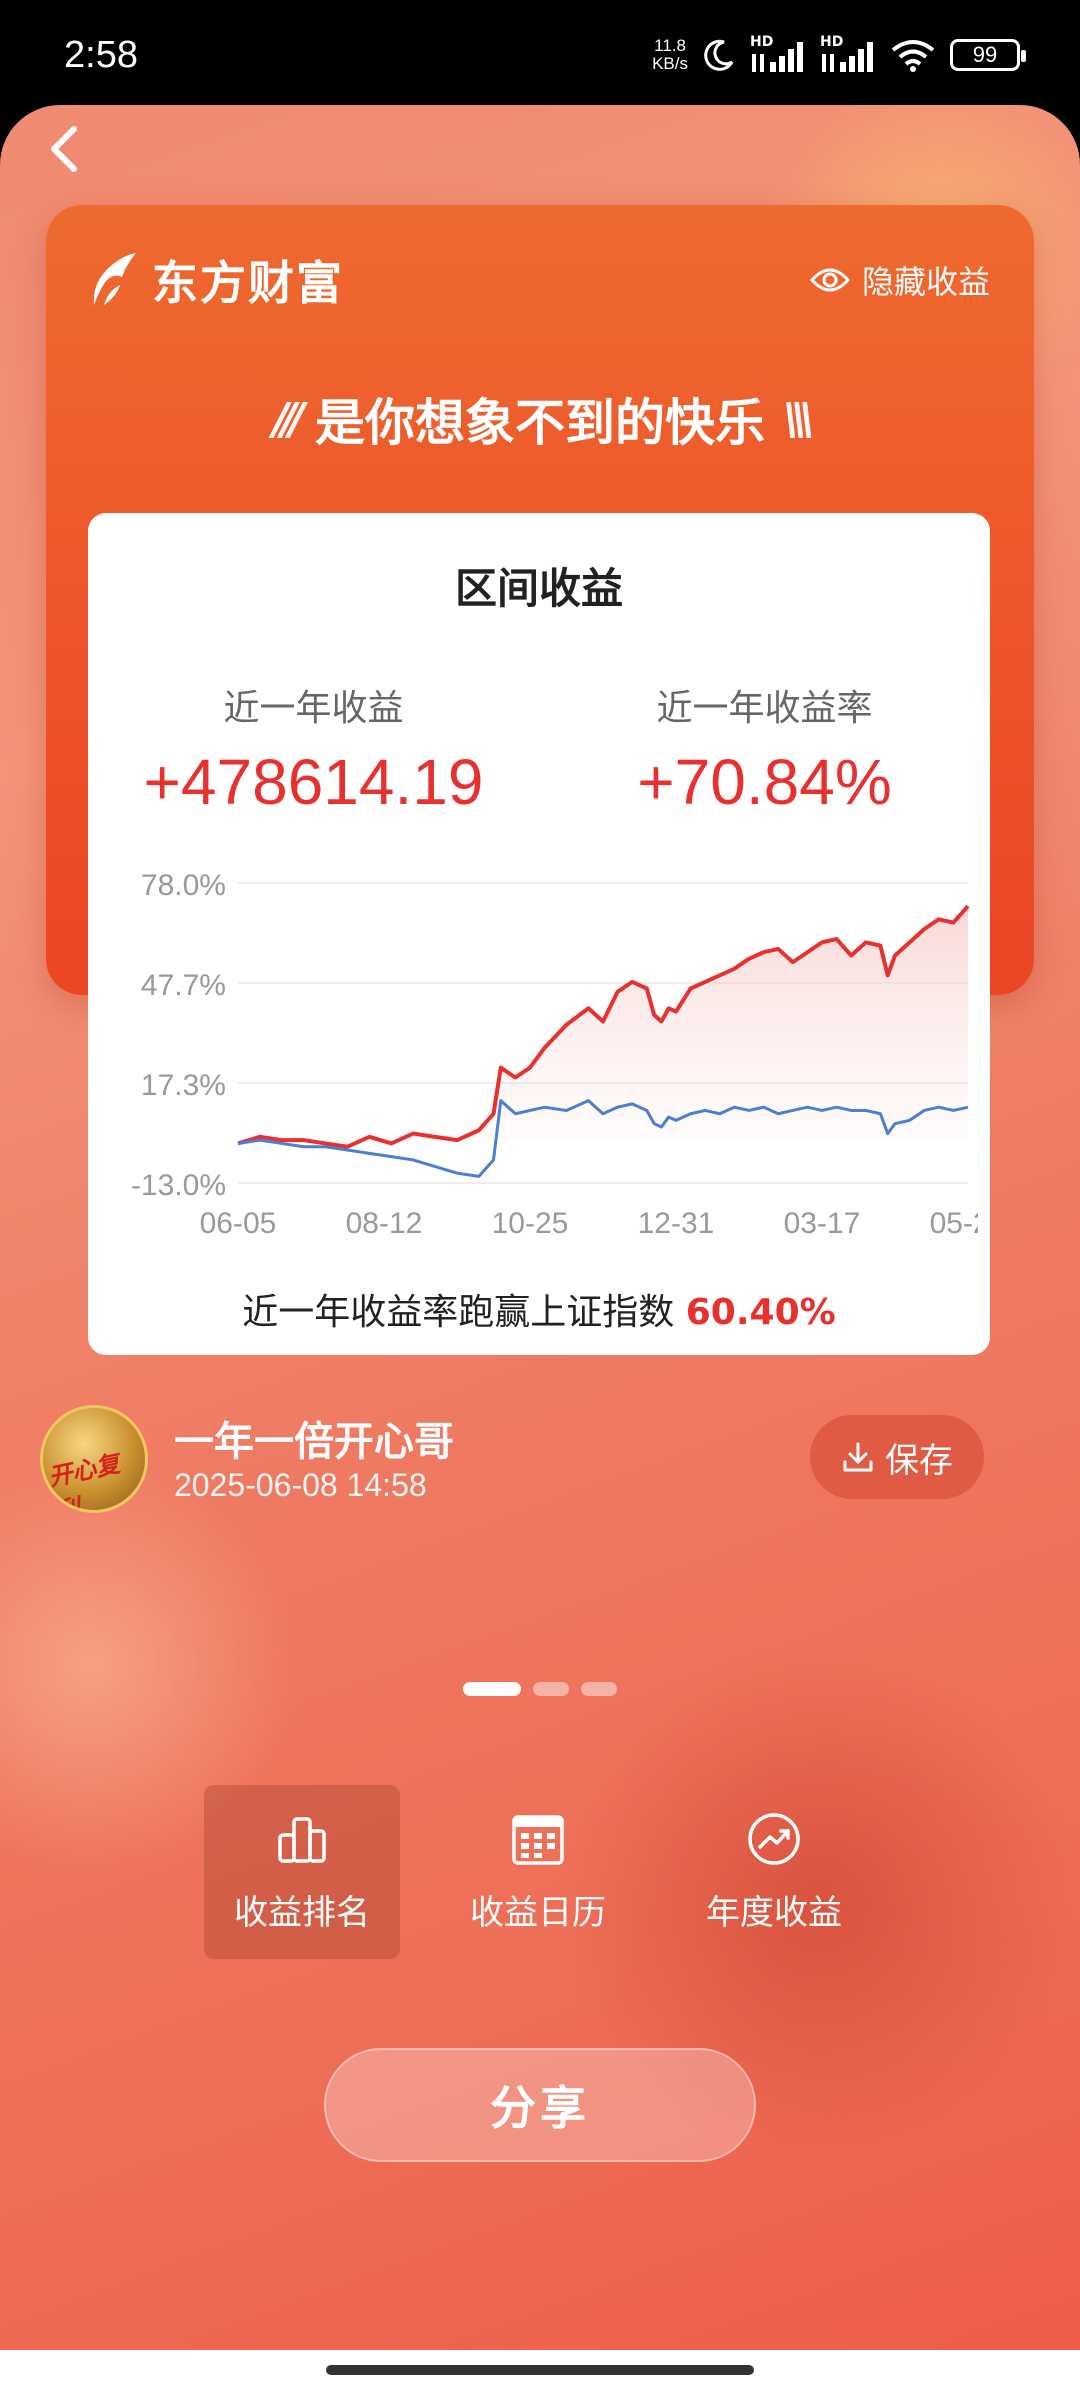  I want to click on save-label: 保存, so click(919, 1460).